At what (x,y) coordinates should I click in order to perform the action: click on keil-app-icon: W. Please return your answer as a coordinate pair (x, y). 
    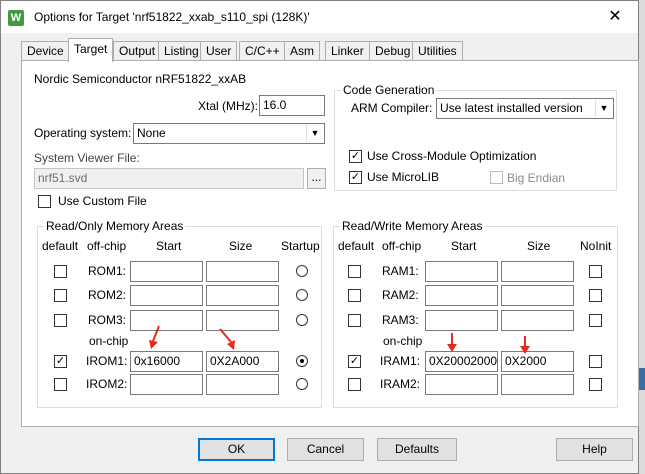
    Looking at the image, I should click on (16, 18).